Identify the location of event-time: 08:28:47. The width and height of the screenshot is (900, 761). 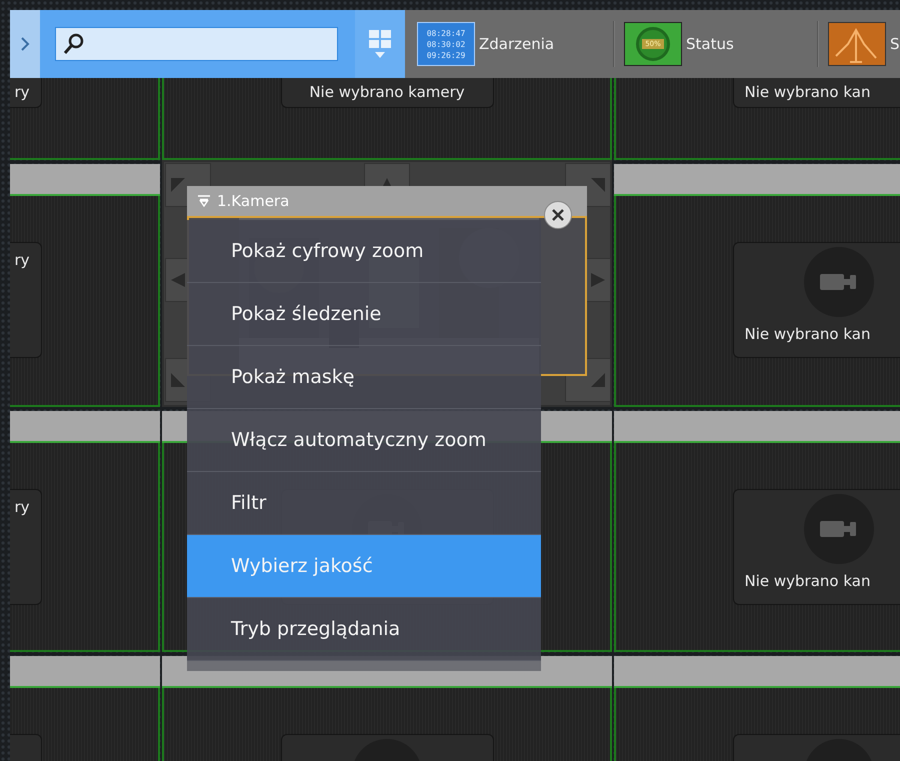
(446, 33).